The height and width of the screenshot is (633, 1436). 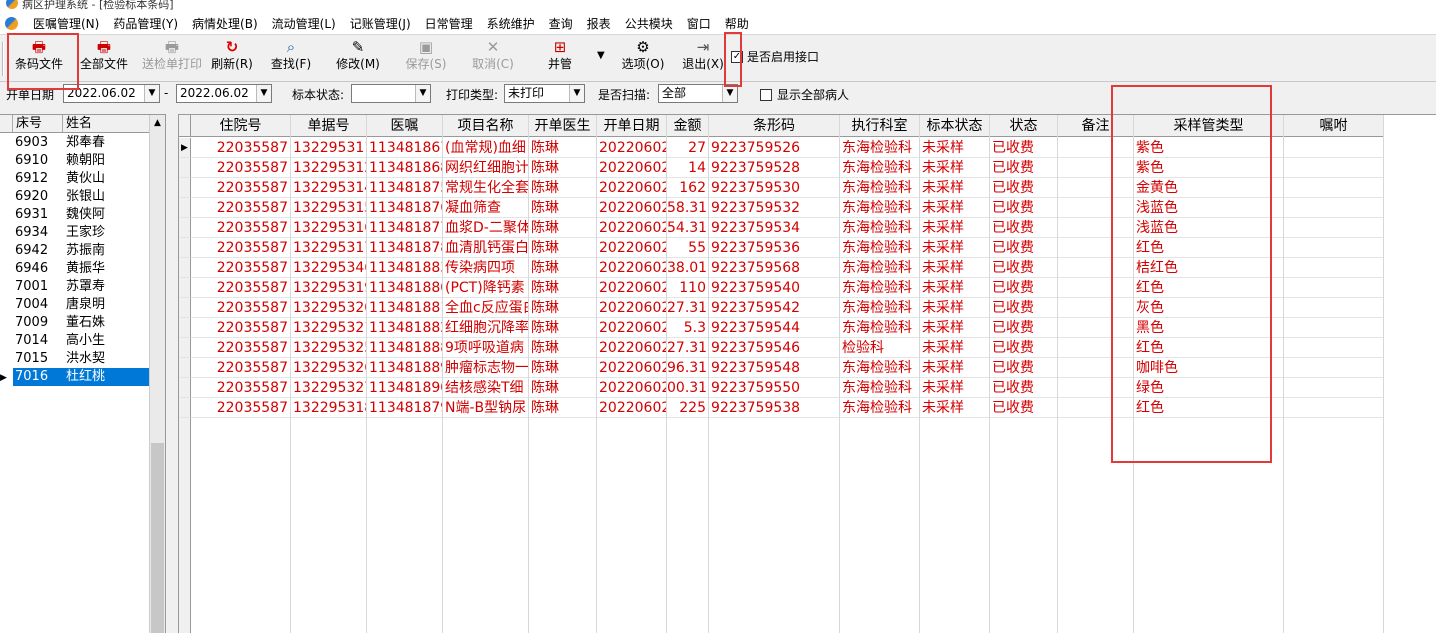 I want to click on column-header-inpatient-no: 住院号, so click(x=241, y=126).